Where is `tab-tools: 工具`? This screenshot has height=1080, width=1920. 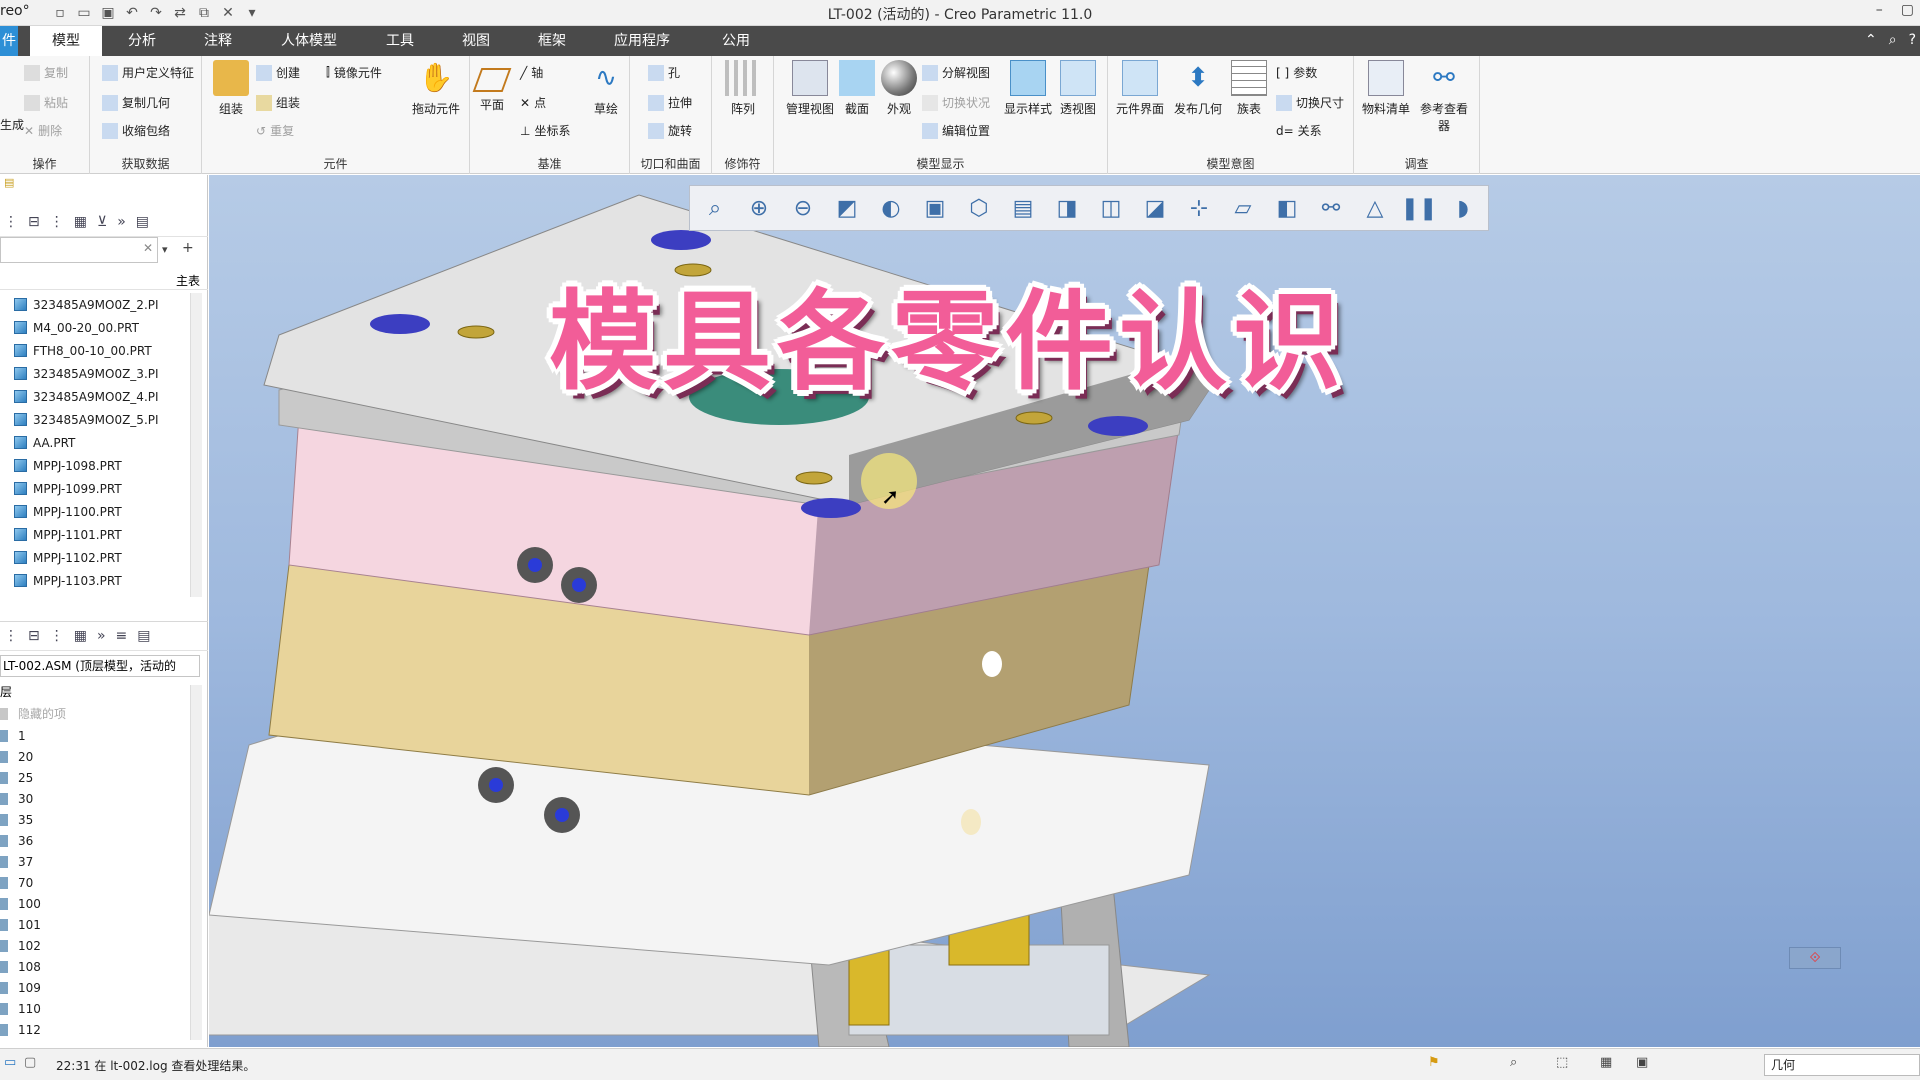
tab-tools: 工具 is located at coordinates (400, 41).